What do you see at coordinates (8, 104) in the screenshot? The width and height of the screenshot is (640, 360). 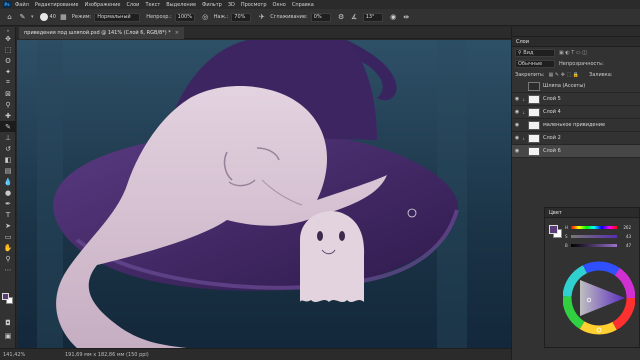 I see `eyedropper-tool-icon: ⚲` at bounding box center [8, 104].